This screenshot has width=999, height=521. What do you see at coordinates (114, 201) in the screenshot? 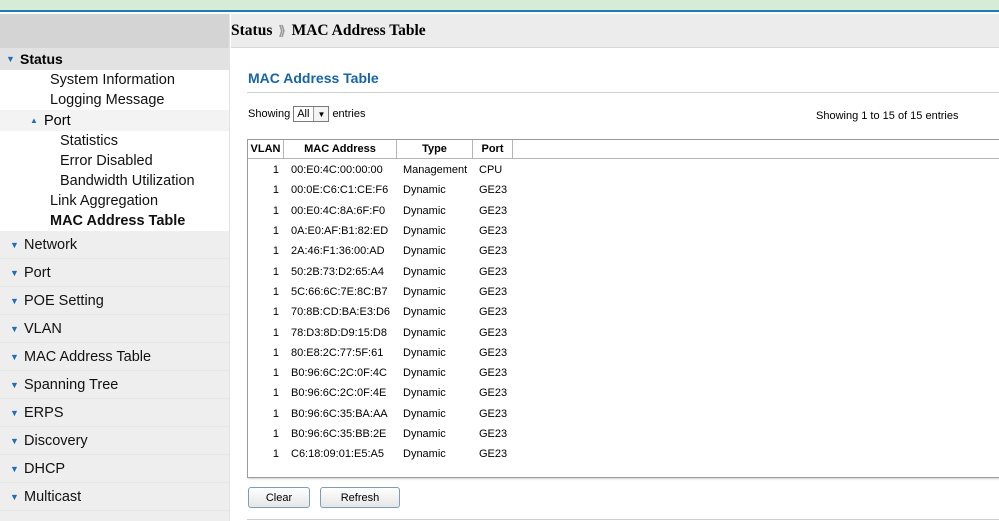
I see `sidebar-item-link-aggregation: Link Aggregation` at bounding box center [114, 201].